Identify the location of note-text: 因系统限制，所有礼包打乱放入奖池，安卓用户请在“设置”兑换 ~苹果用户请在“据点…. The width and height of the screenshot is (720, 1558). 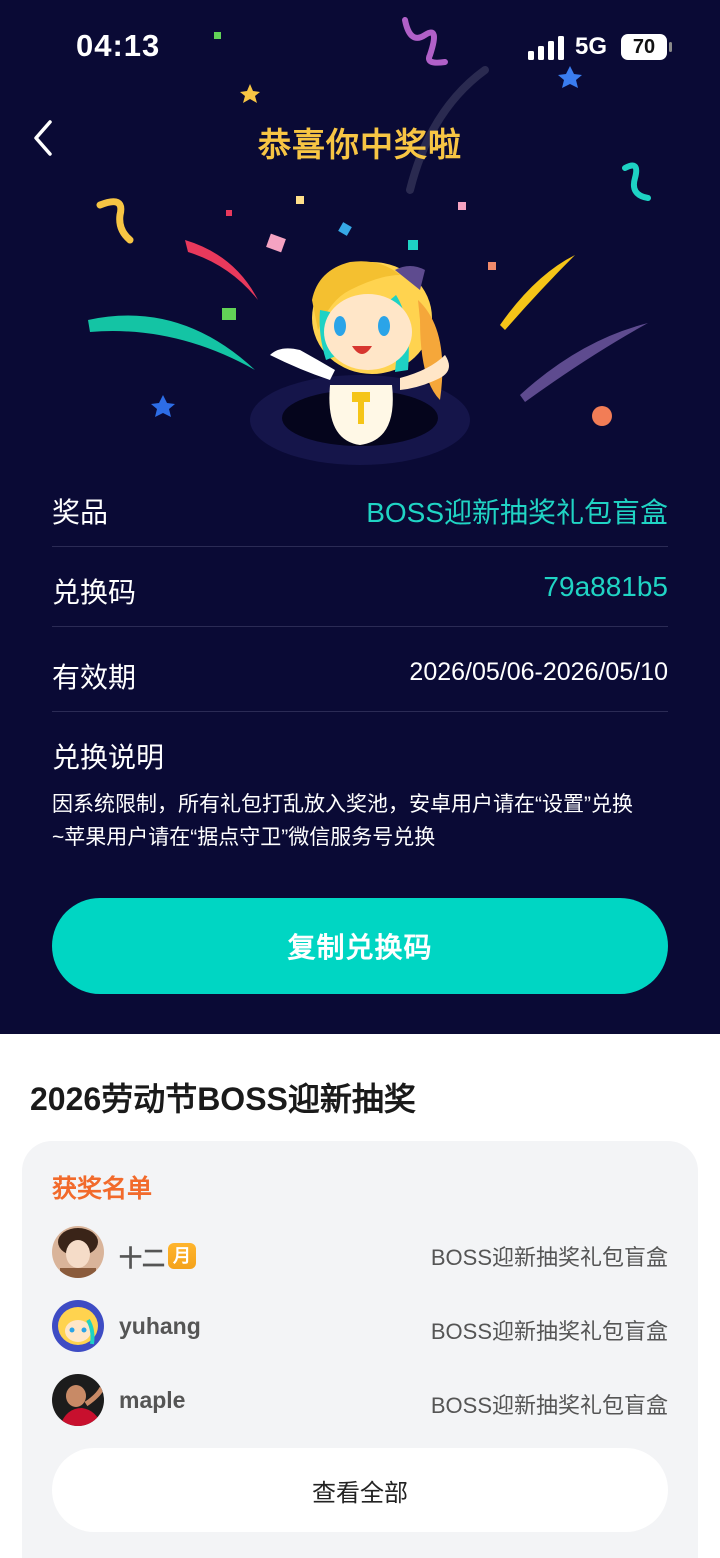
(367, 821).